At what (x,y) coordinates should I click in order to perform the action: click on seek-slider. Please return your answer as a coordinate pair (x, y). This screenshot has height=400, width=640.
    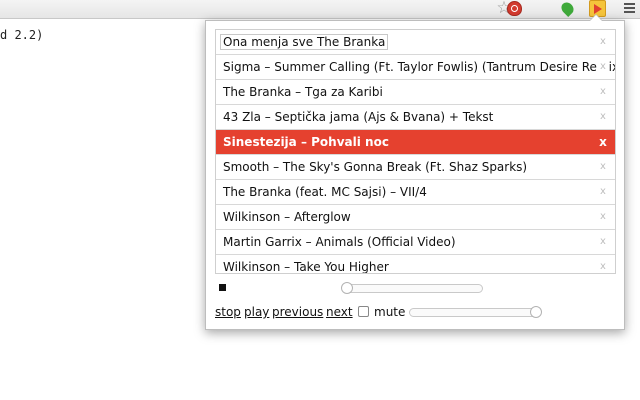
    Looking at the image, I should click on (414, 288).